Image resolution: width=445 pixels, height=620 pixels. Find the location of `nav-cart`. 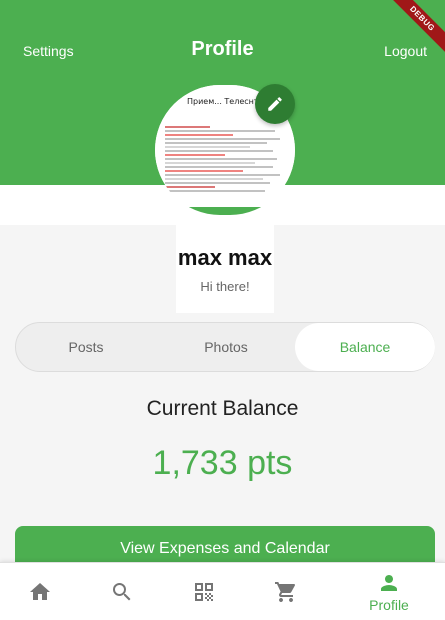

nav-cart is located at coordinates (286, 591).